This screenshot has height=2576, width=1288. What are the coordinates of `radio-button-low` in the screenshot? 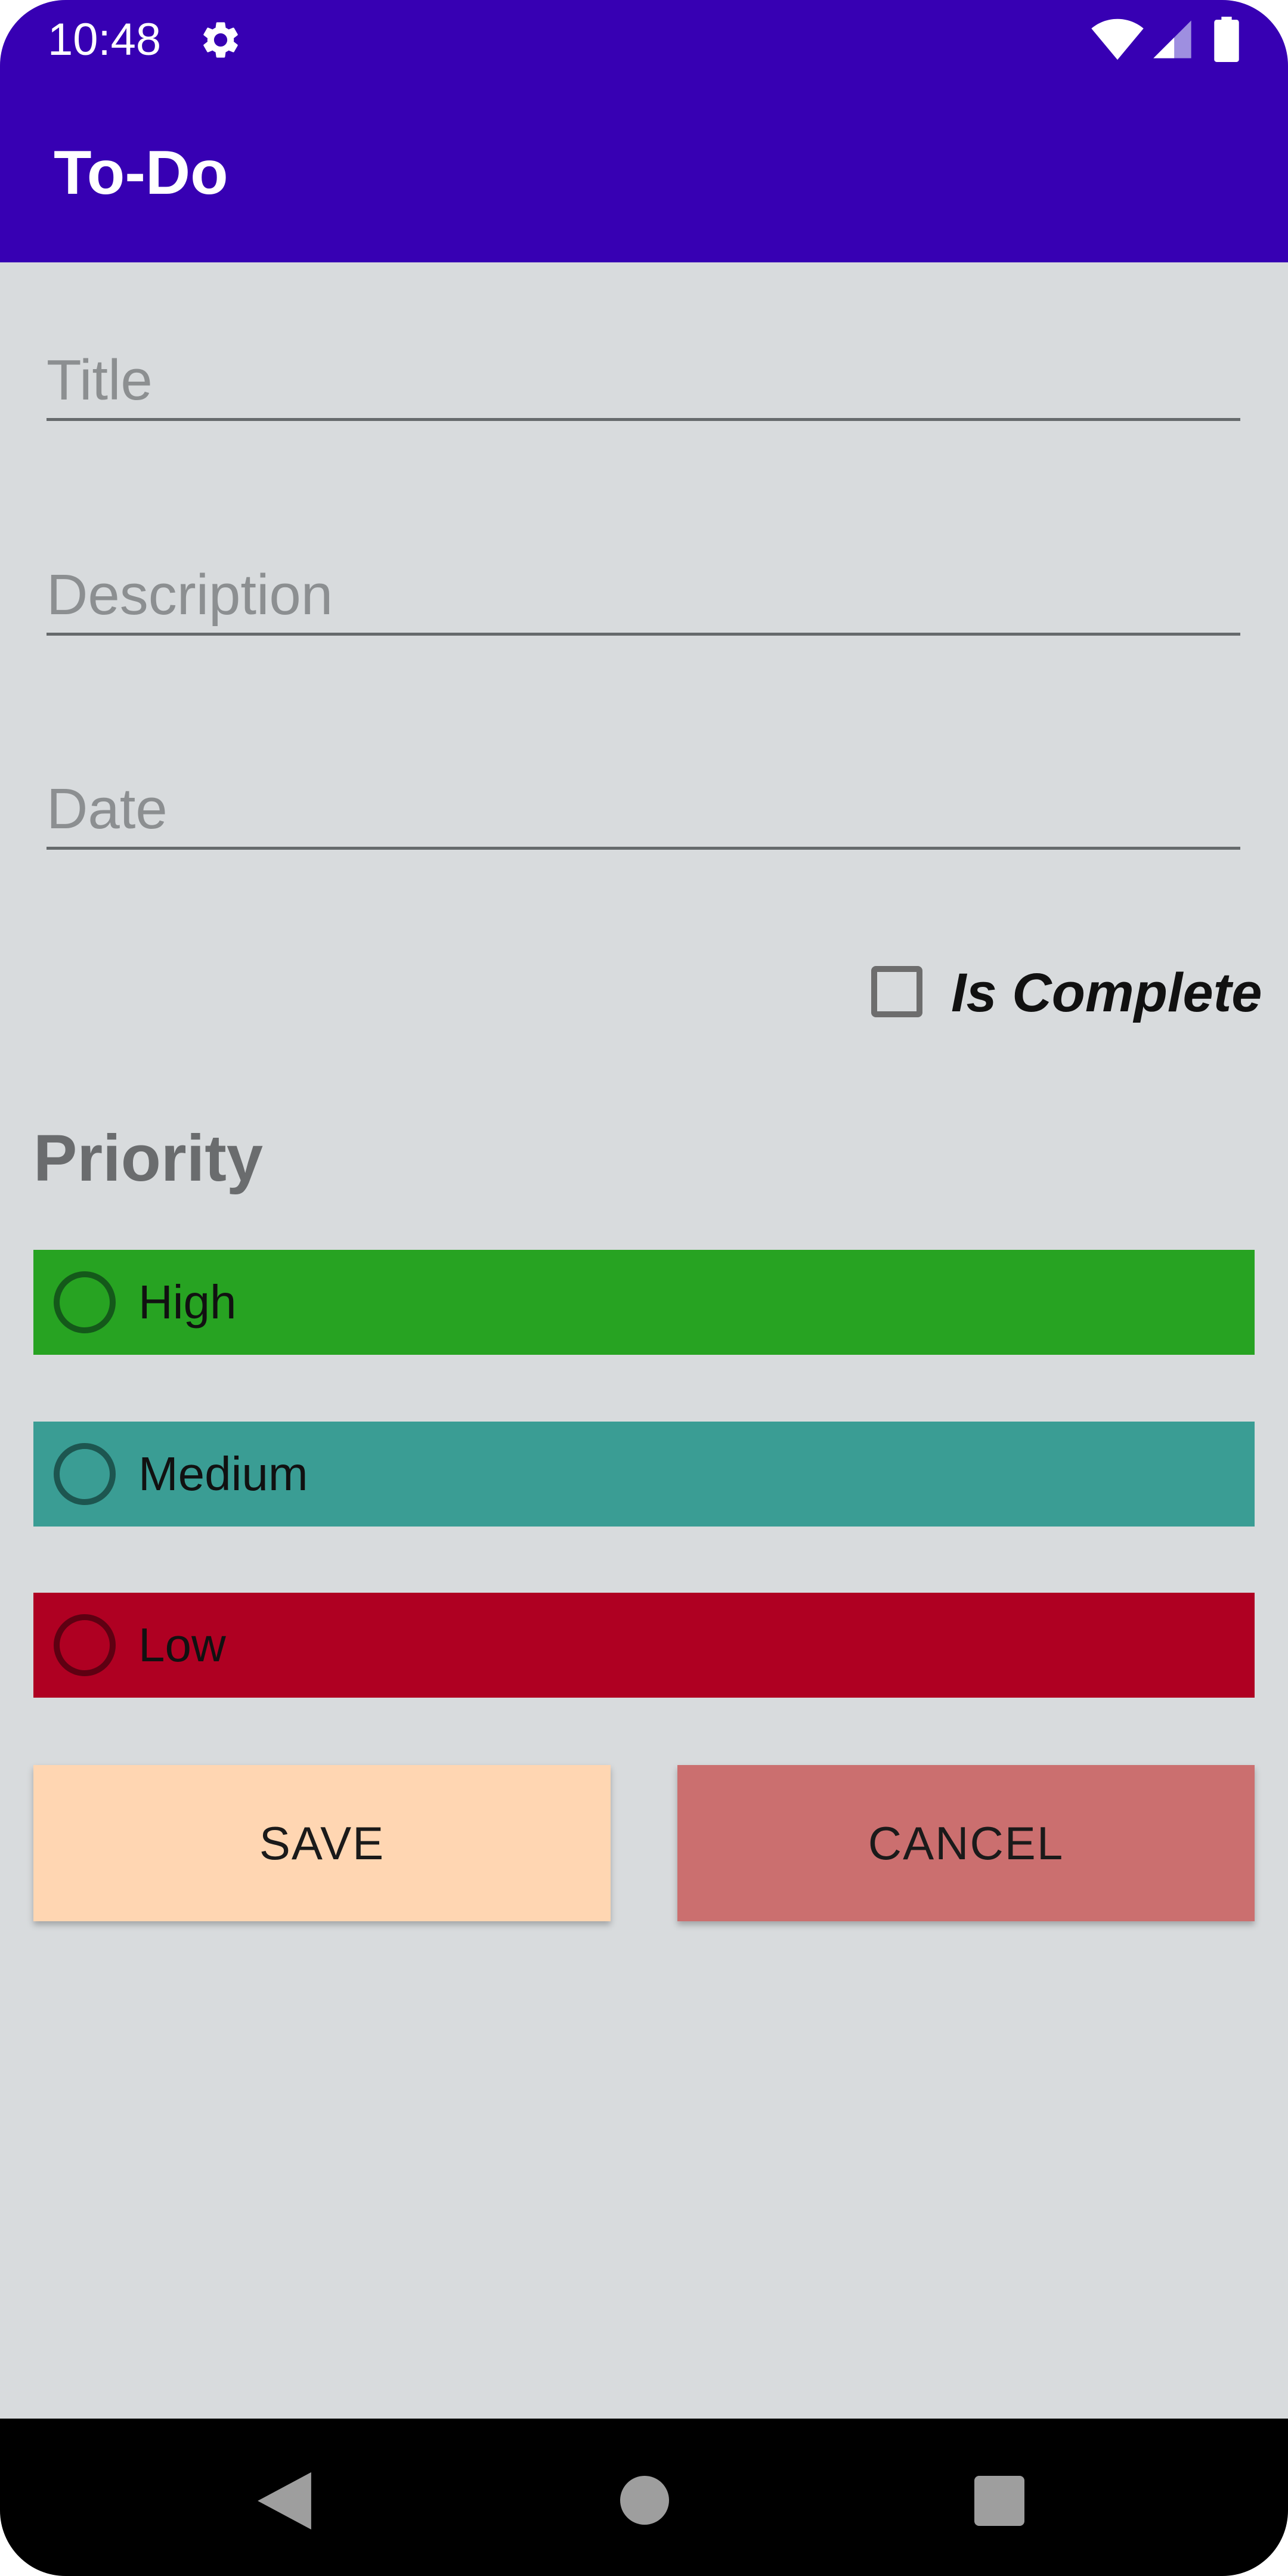 It's located at (85, 1645).